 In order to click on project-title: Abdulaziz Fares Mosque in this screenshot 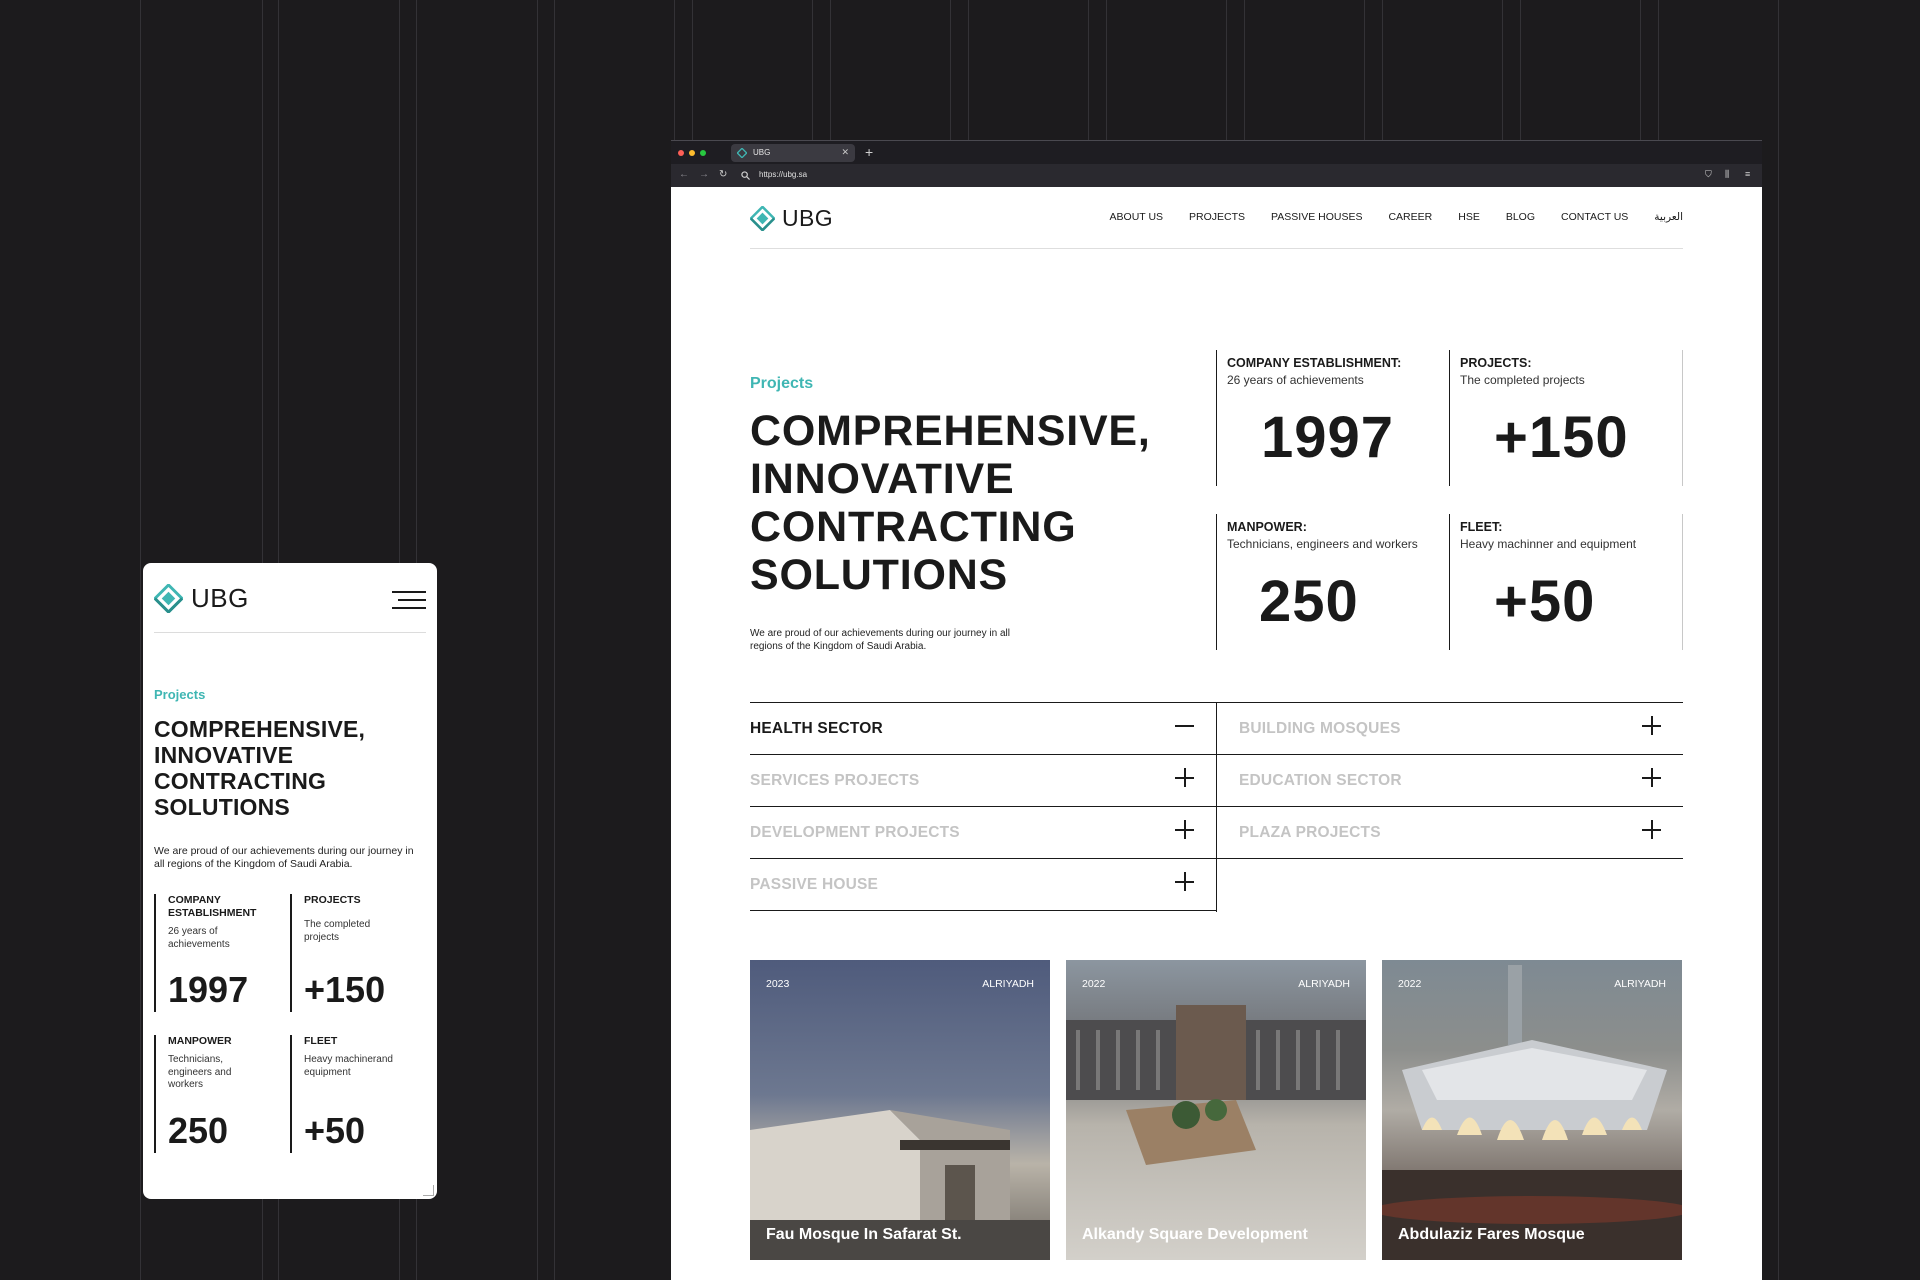, I will do `click(1491, 1234)`.